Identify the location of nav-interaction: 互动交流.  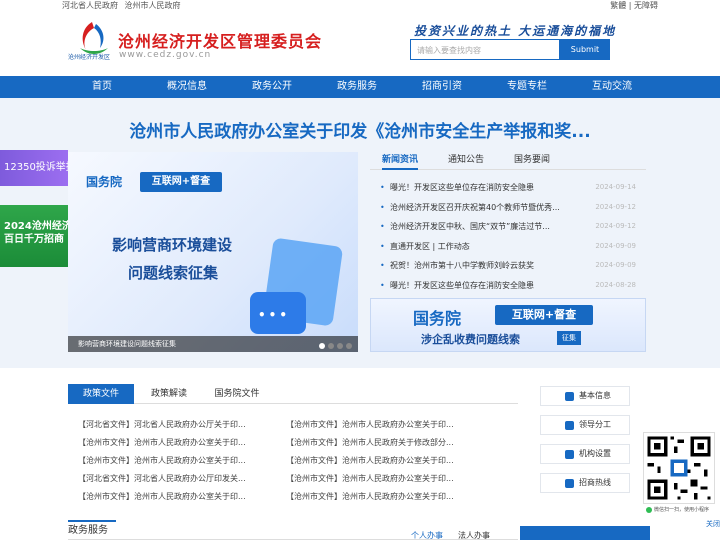
(612, 87).